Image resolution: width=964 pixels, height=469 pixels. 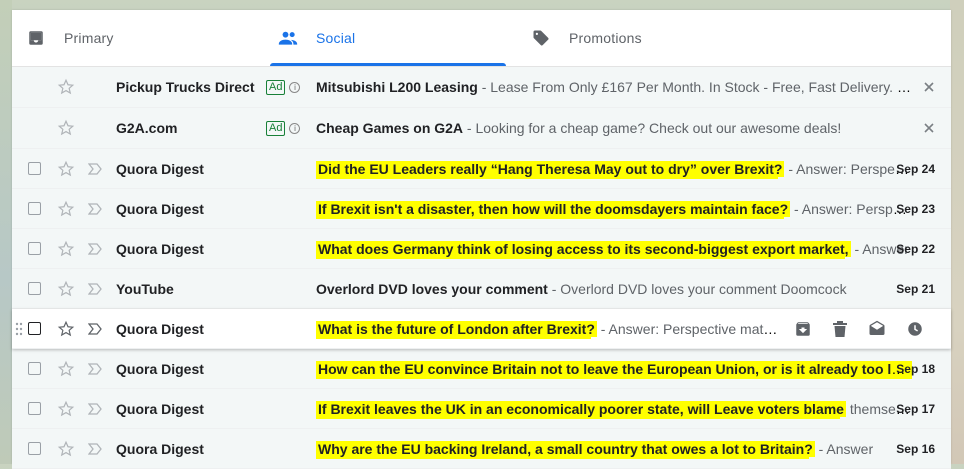 What do you see at coordinates (915, 288) in the screenshot?
I see `date: Sep 21` at bounding box center [915, 288].